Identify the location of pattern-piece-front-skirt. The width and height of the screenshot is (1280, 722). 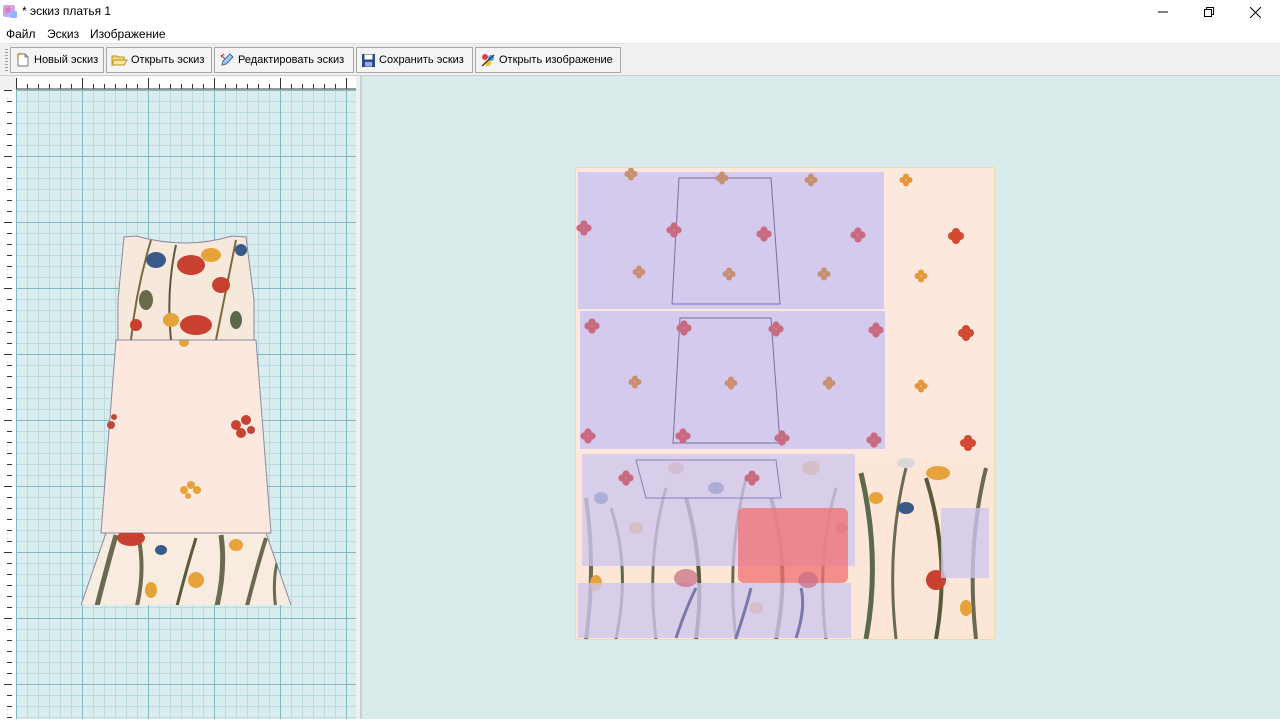
(730, 238).